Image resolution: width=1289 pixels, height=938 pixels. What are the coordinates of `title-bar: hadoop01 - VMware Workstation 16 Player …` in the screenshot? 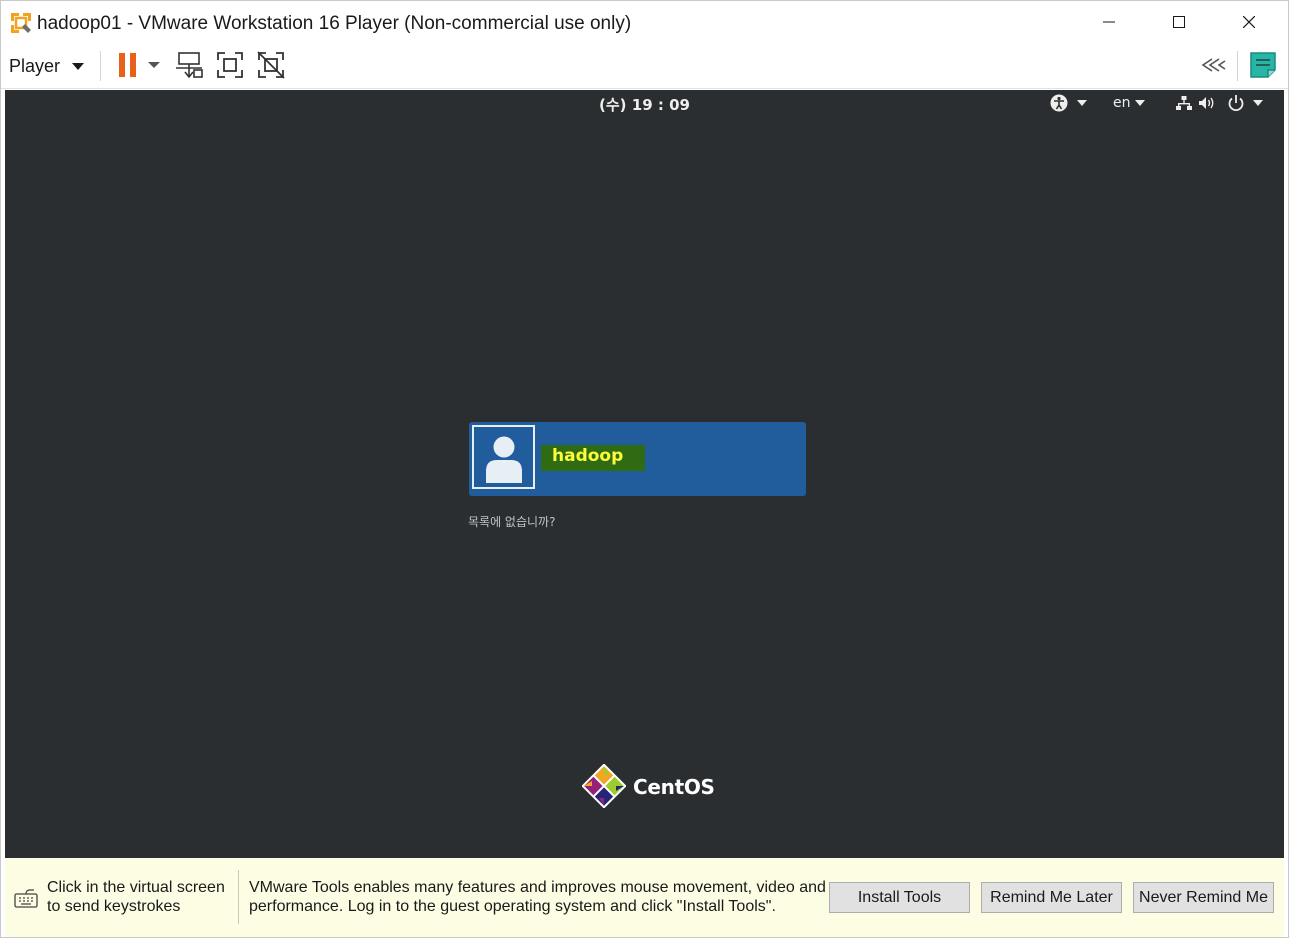 It's located at (644, 22).